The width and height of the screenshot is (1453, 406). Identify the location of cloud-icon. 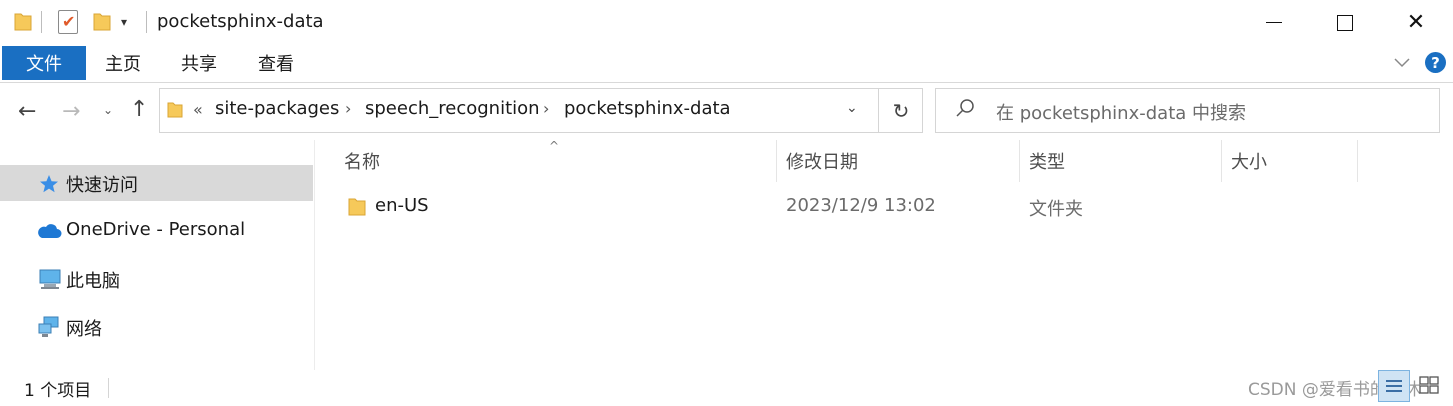
(49, 233).